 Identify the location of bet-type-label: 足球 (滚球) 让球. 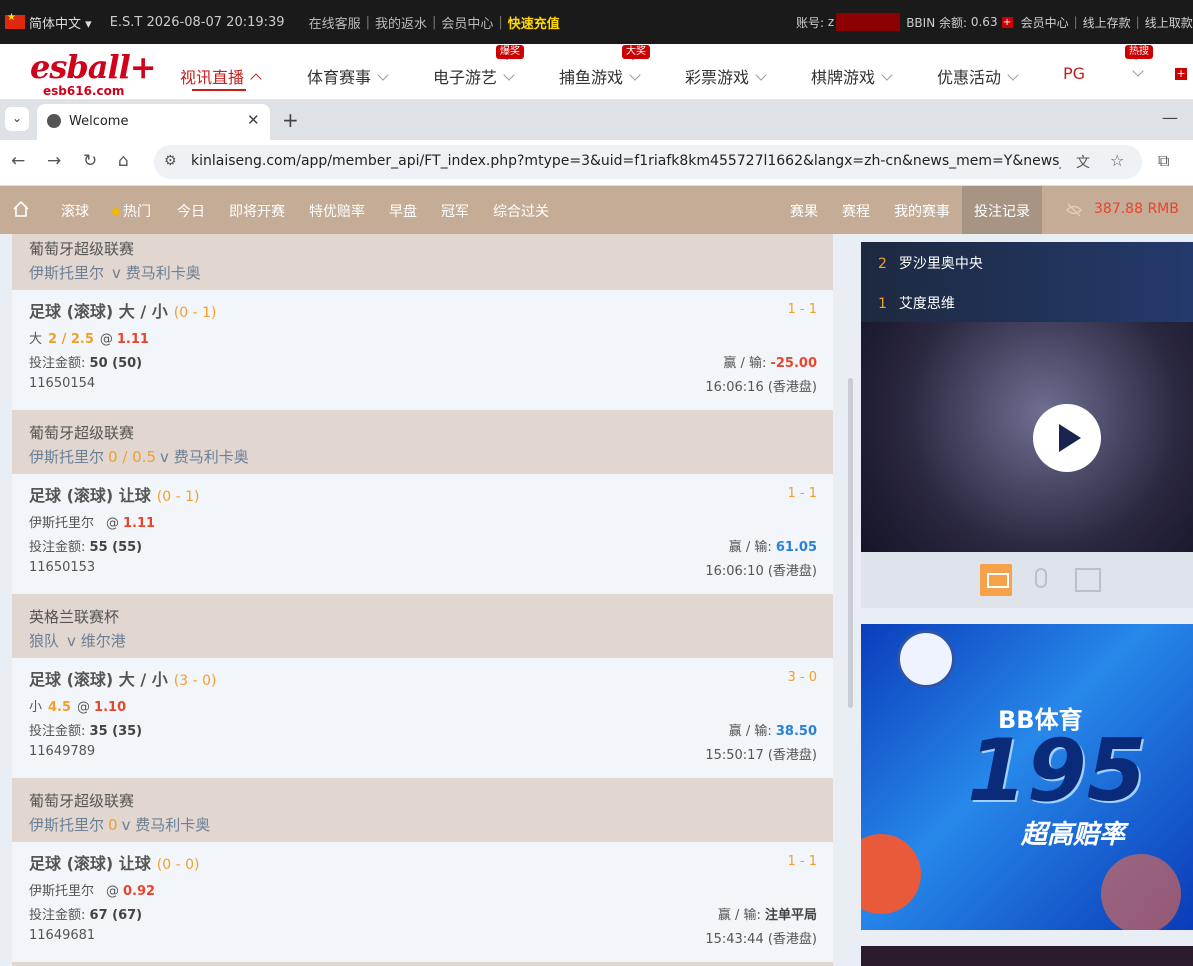
(90, 495).